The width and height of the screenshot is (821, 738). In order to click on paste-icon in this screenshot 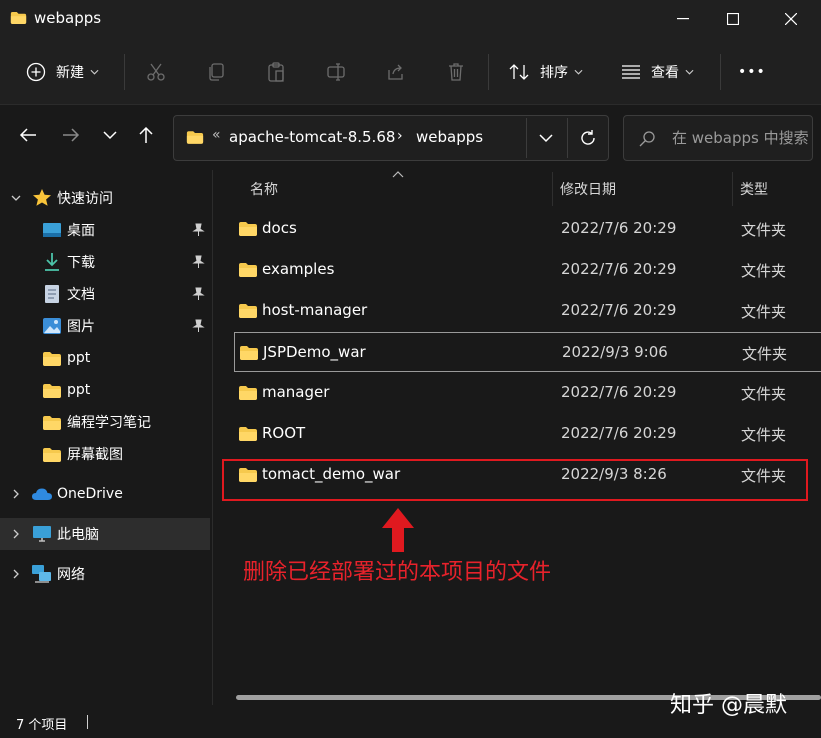, I will do `click(276, 72)`.